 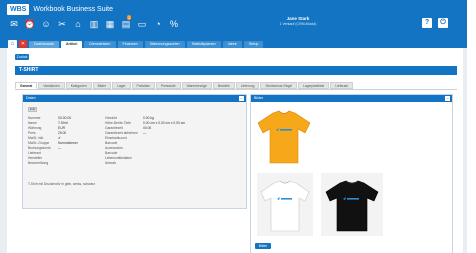 I want to click on report-icon: ◔, so click(x=158, y=24).